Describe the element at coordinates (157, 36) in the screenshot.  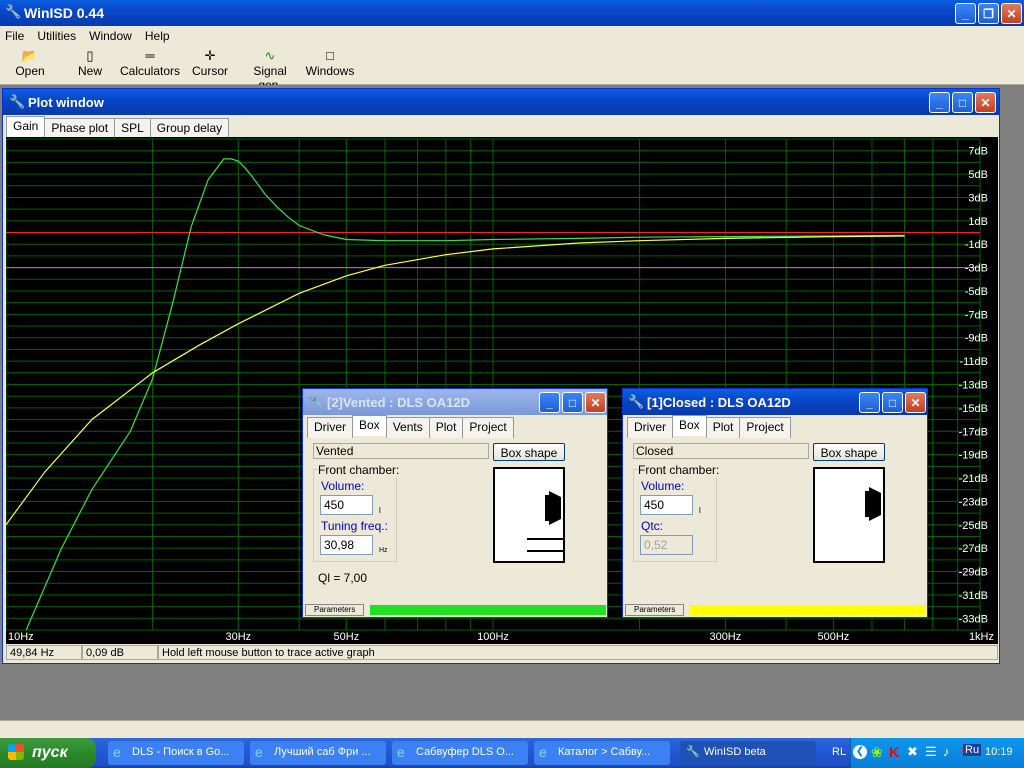
I see `menu-help: Help` at that location.